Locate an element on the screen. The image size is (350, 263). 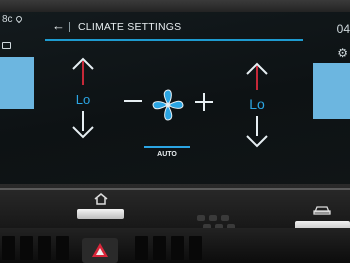
header-underline is located at coordinates (174, 40).